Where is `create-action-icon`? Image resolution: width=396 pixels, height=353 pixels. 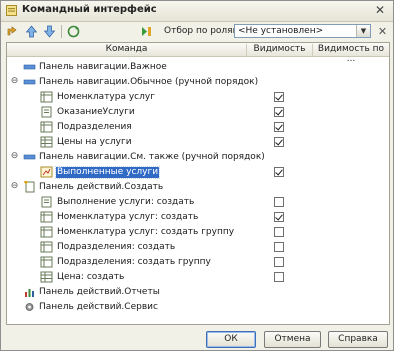 create-action-icon is located at coordinates (29, 187).